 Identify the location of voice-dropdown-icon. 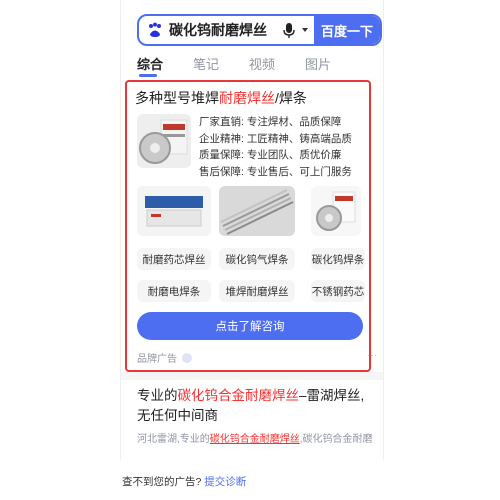
(305, 30).